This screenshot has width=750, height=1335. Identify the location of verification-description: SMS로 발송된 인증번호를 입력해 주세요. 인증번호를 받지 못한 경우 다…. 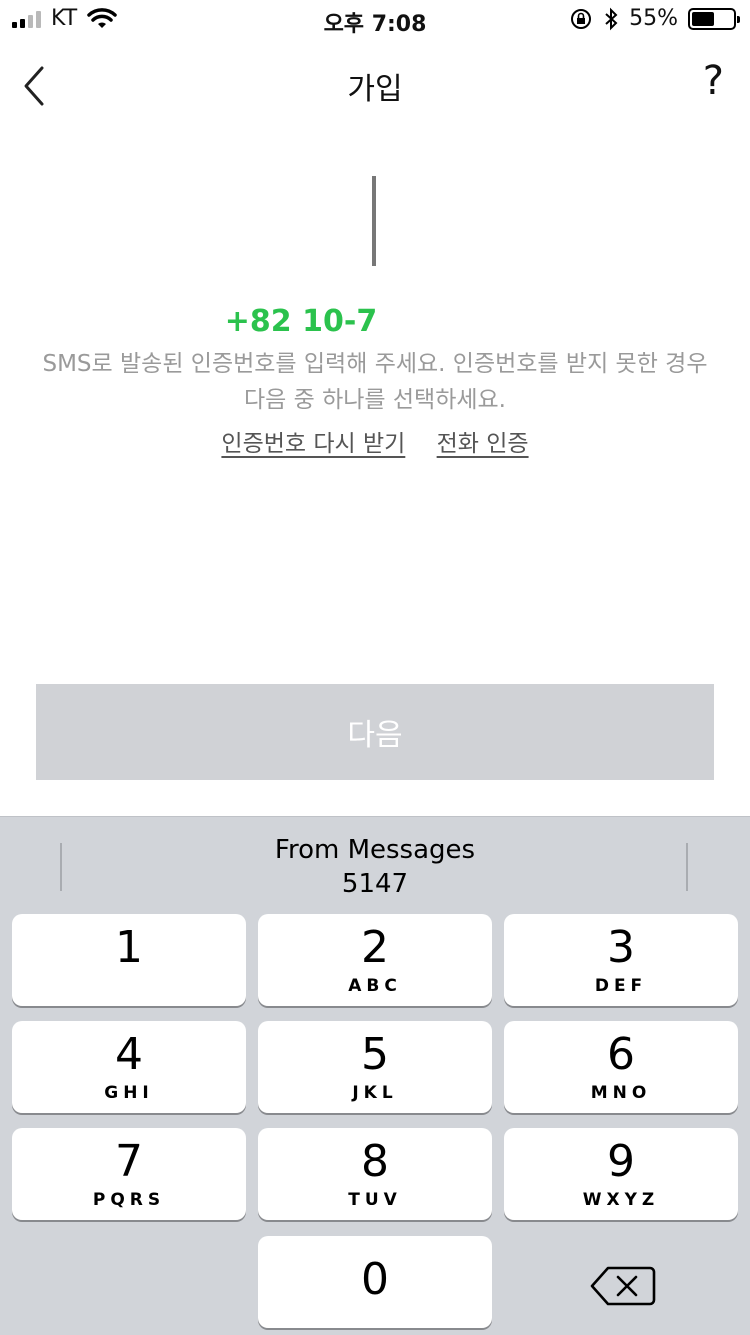
(375, 382).